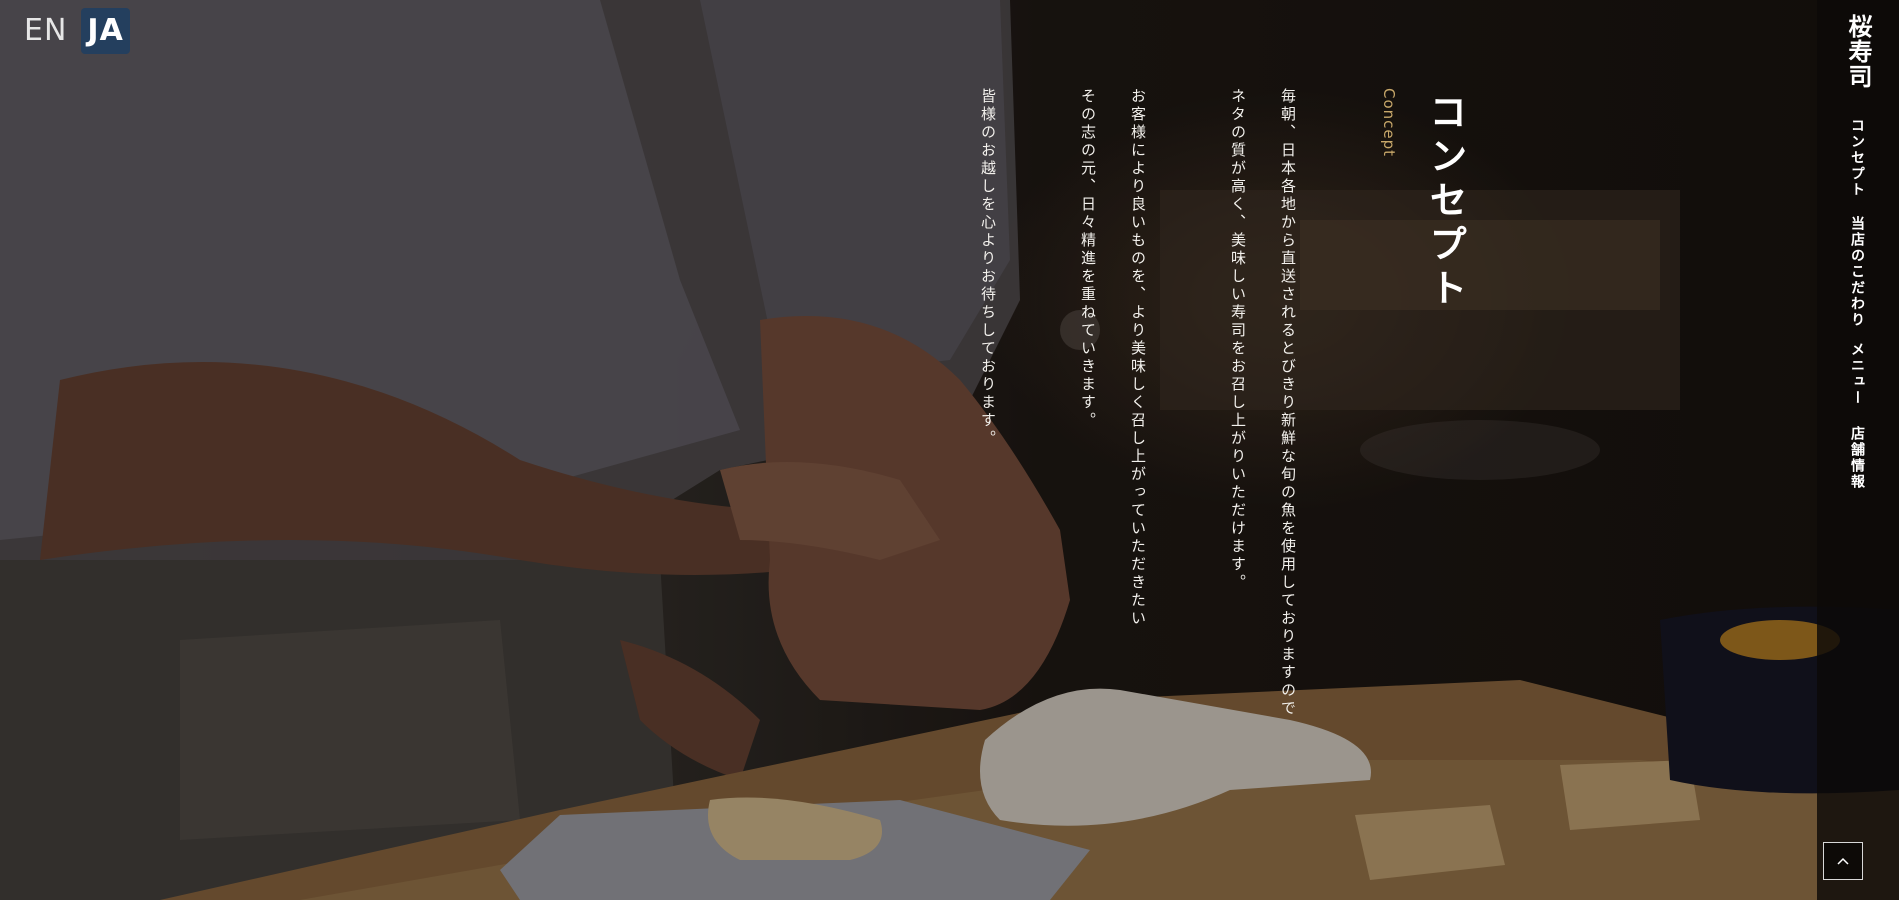 This screenshot has height=900, width=1899. Describe the element at coordinates (1857, 158) in the screenshot. I see `nav-item-concept: コンセプト` at that location.